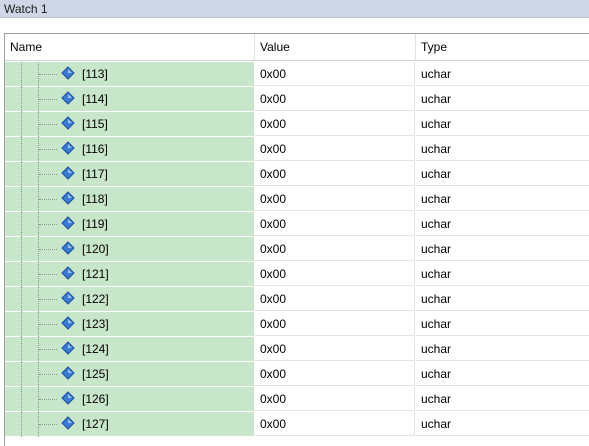  Describe the element at coordinates (129, 249) in the screenshot. I see `name-cell: [120]` at that location.